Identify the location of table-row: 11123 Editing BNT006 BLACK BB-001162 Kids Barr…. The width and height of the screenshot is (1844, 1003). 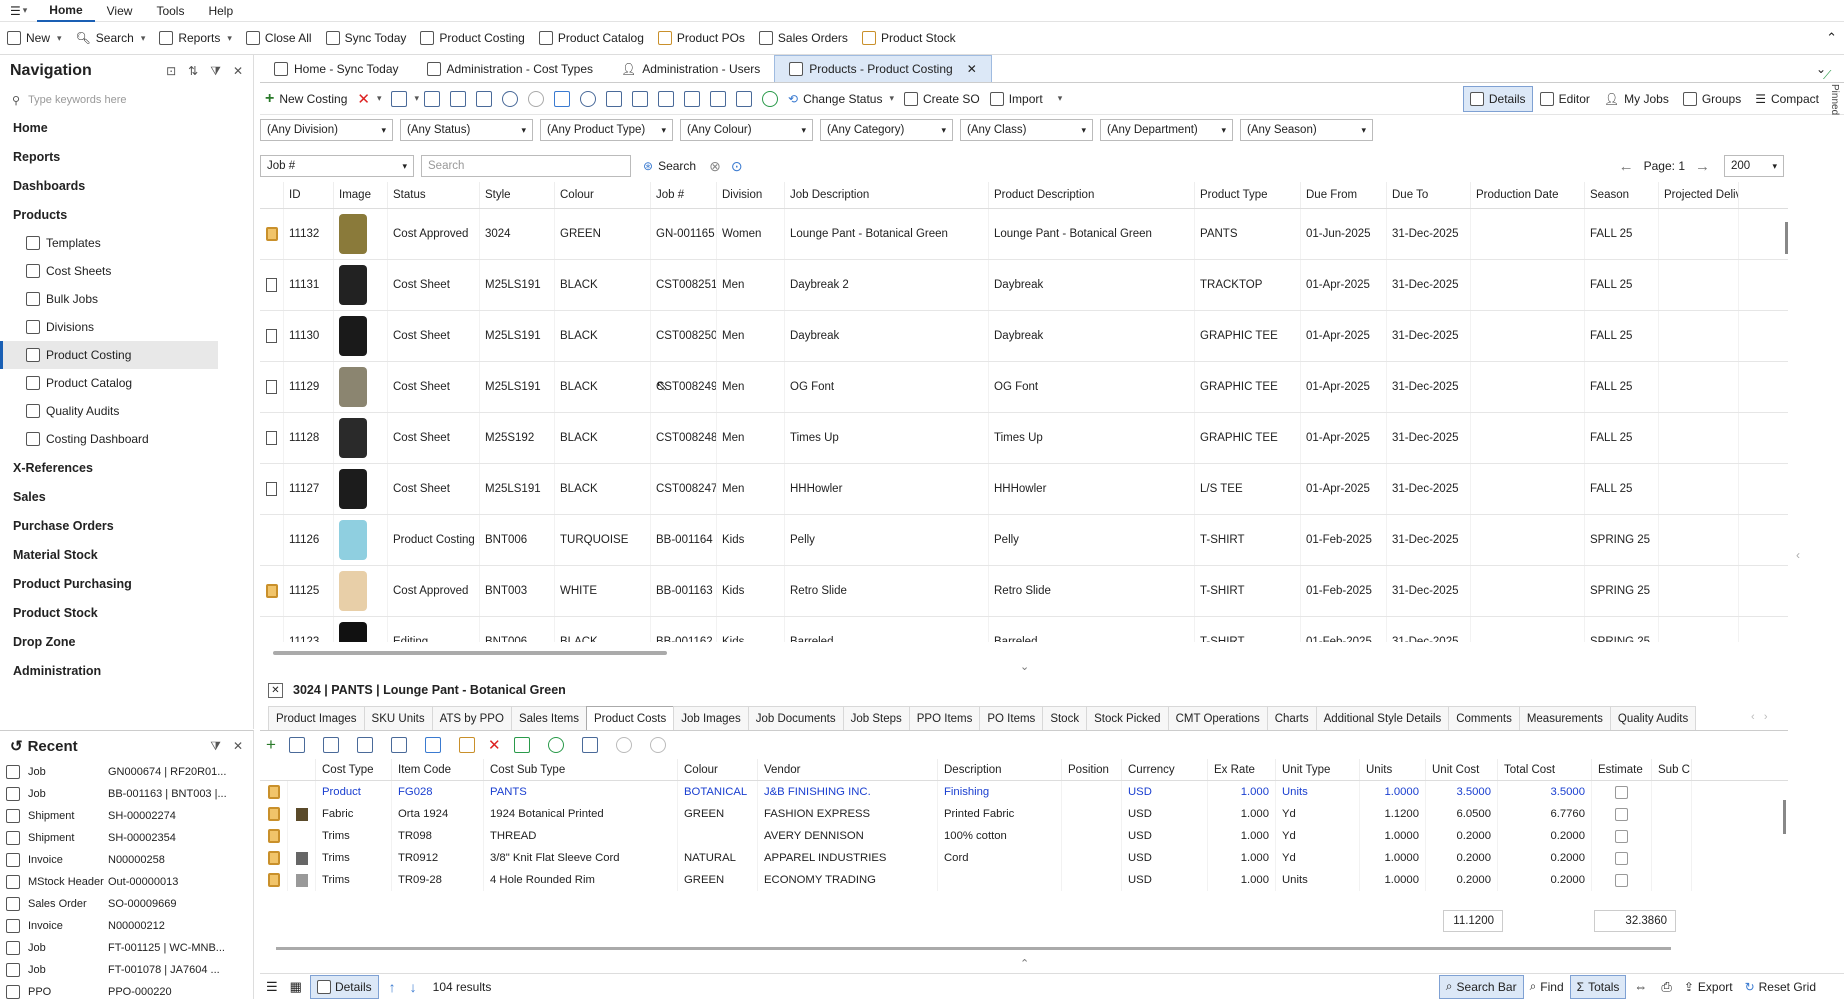
(1024, 629).